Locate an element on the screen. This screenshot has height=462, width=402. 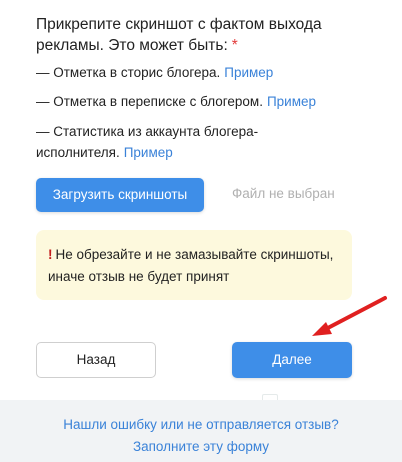
item-text: — Отметка в переписке с блогером. is located at coordinates (149, 101).